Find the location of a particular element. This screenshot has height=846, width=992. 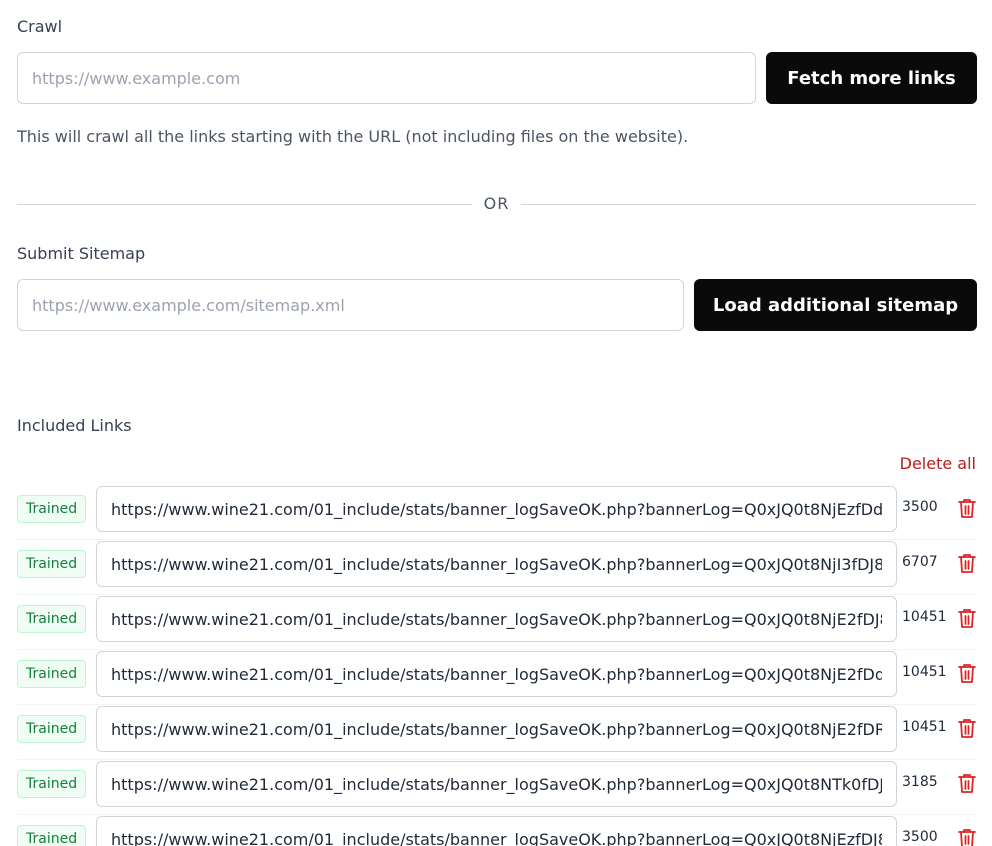

divider-line-right is located at coordinates (748, 204).